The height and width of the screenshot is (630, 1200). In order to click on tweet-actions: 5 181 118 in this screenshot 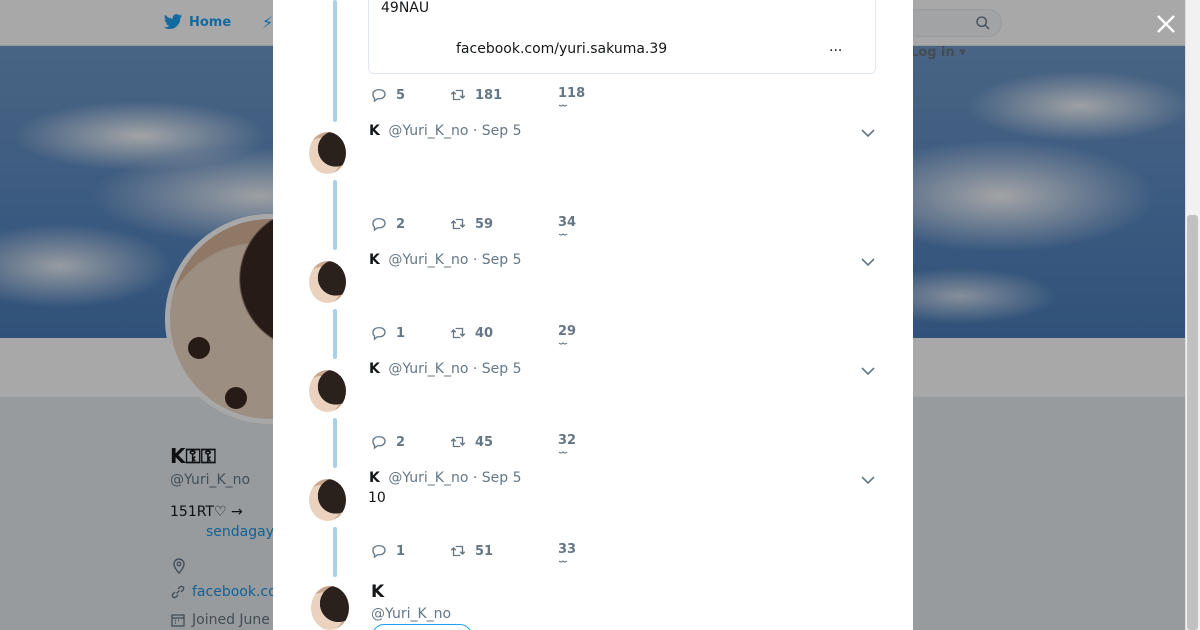, I will do `click(490, 96)`.